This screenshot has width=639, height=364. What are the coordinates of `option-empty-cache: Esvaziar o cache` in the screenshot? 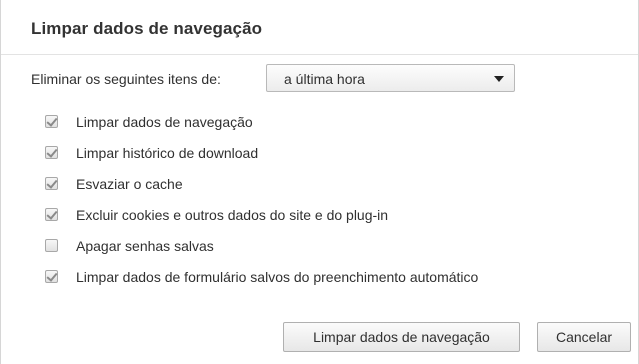 It's located at (261, 183).